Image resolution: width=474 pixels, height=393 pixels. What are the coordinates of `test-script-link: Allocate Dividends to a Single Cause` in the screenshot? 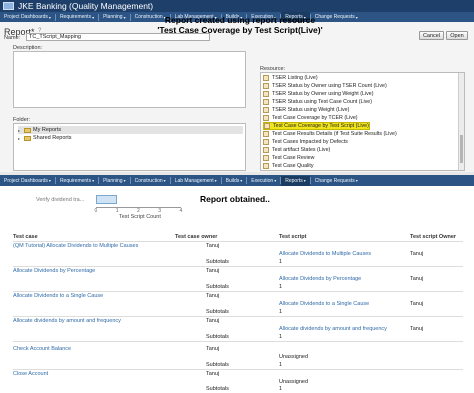 It's located at (324, 304).